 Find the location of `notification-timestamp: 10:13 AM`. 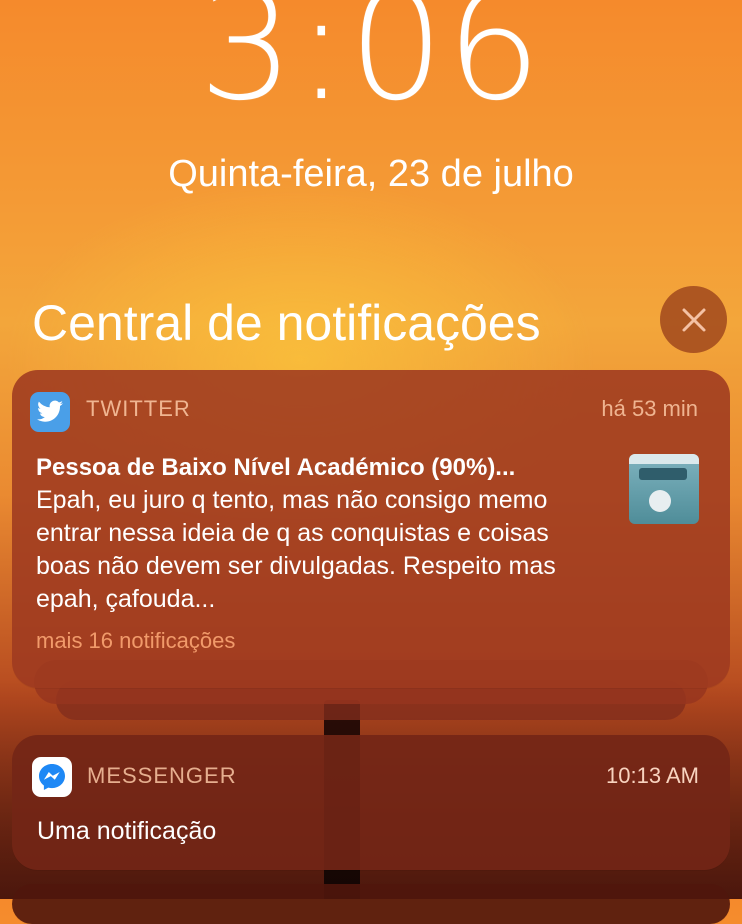

notification-timestamp: 10:13 AM is located at coordinates (652, 775).